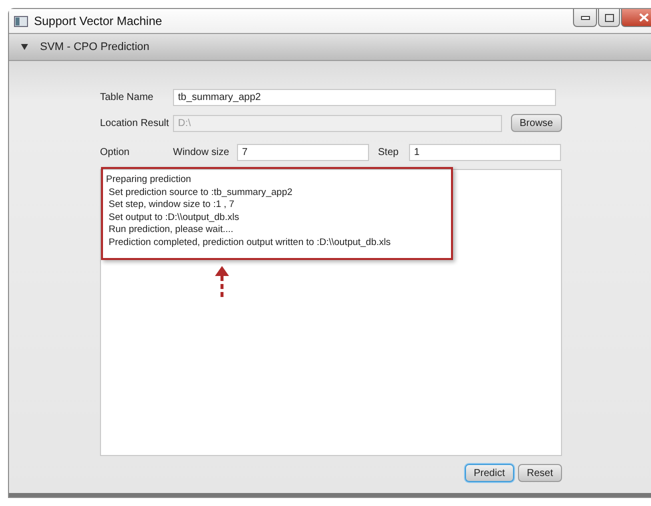 This screenshot has height=506, width=651. What do you see at coordinates (95, 47) in the screenshot?
I see `panel-title: SVM - CPO Prediction` at bounding box center [95, 47].